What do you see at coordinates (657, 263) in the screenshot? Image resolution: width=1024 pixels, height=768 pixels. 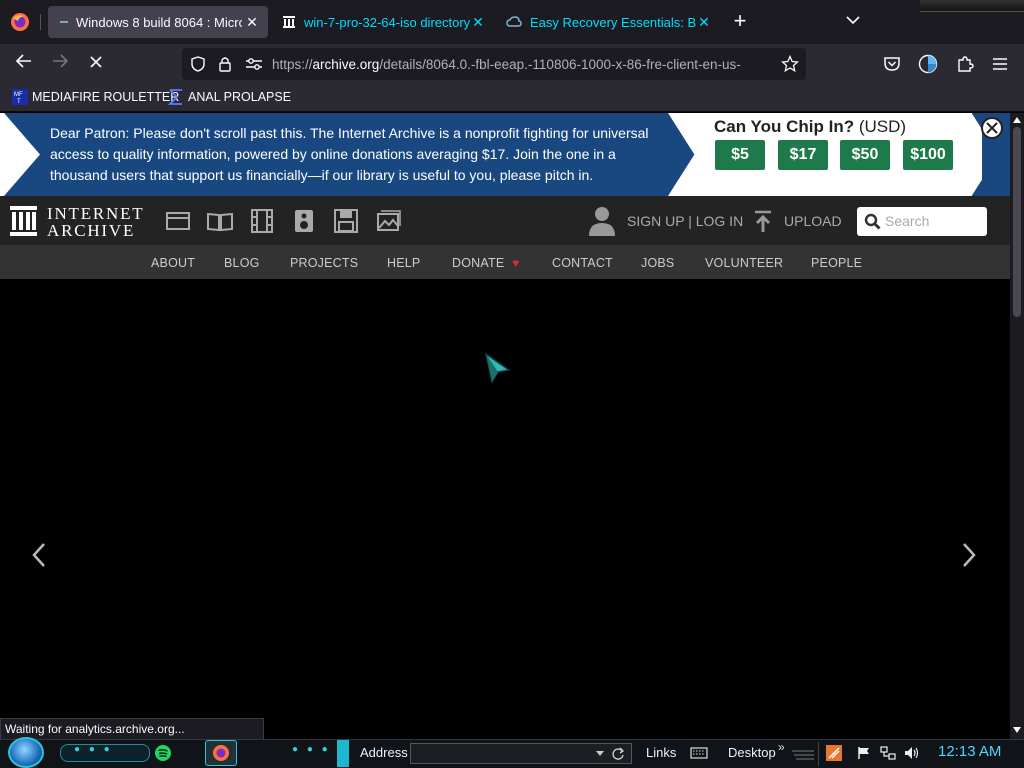 I see `nav-jobs: JOBS` at bounding box center [657, 263].